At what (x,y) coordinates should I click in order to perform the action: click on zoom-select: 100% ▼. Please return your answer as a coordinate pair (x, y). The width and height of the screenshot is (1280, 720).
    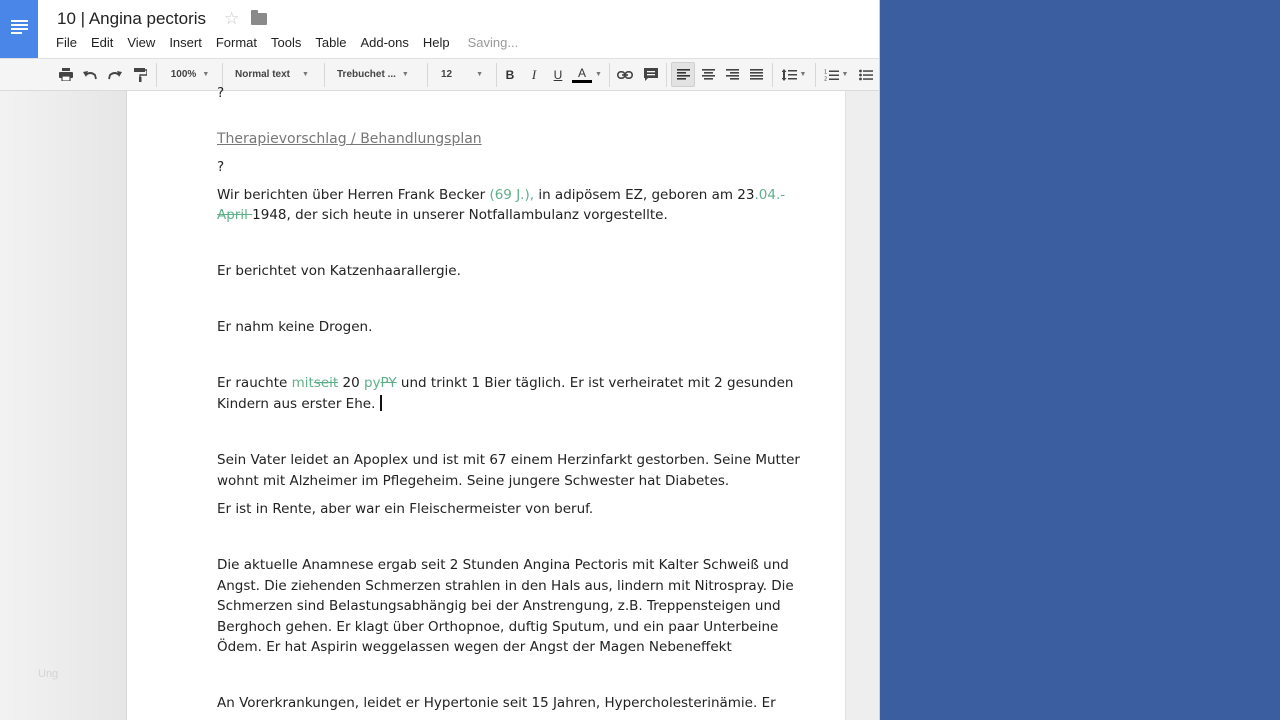
    Looking at the image, I should click on (190, 74).